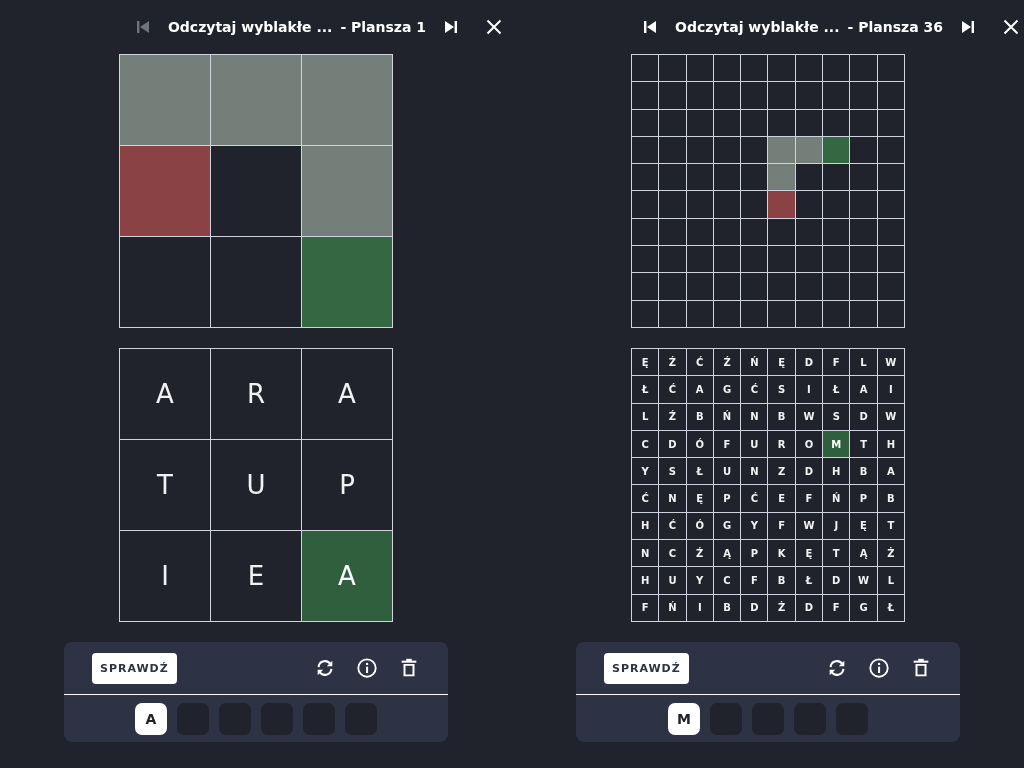  What do you see at coordinates (684, 718) in the screenshot?
I see `answer-slot: M` at bounding box center [684, 718].